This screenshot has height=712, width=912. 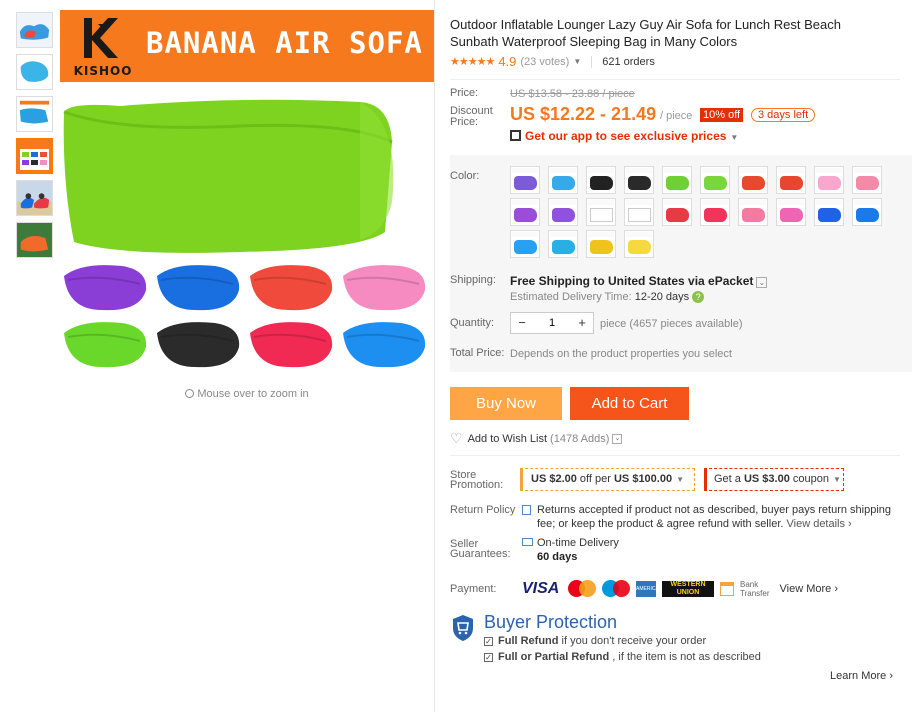 I want to click on app-promo-link: Get our app to see exclusive prices ▼, so click(x=624, y=136).